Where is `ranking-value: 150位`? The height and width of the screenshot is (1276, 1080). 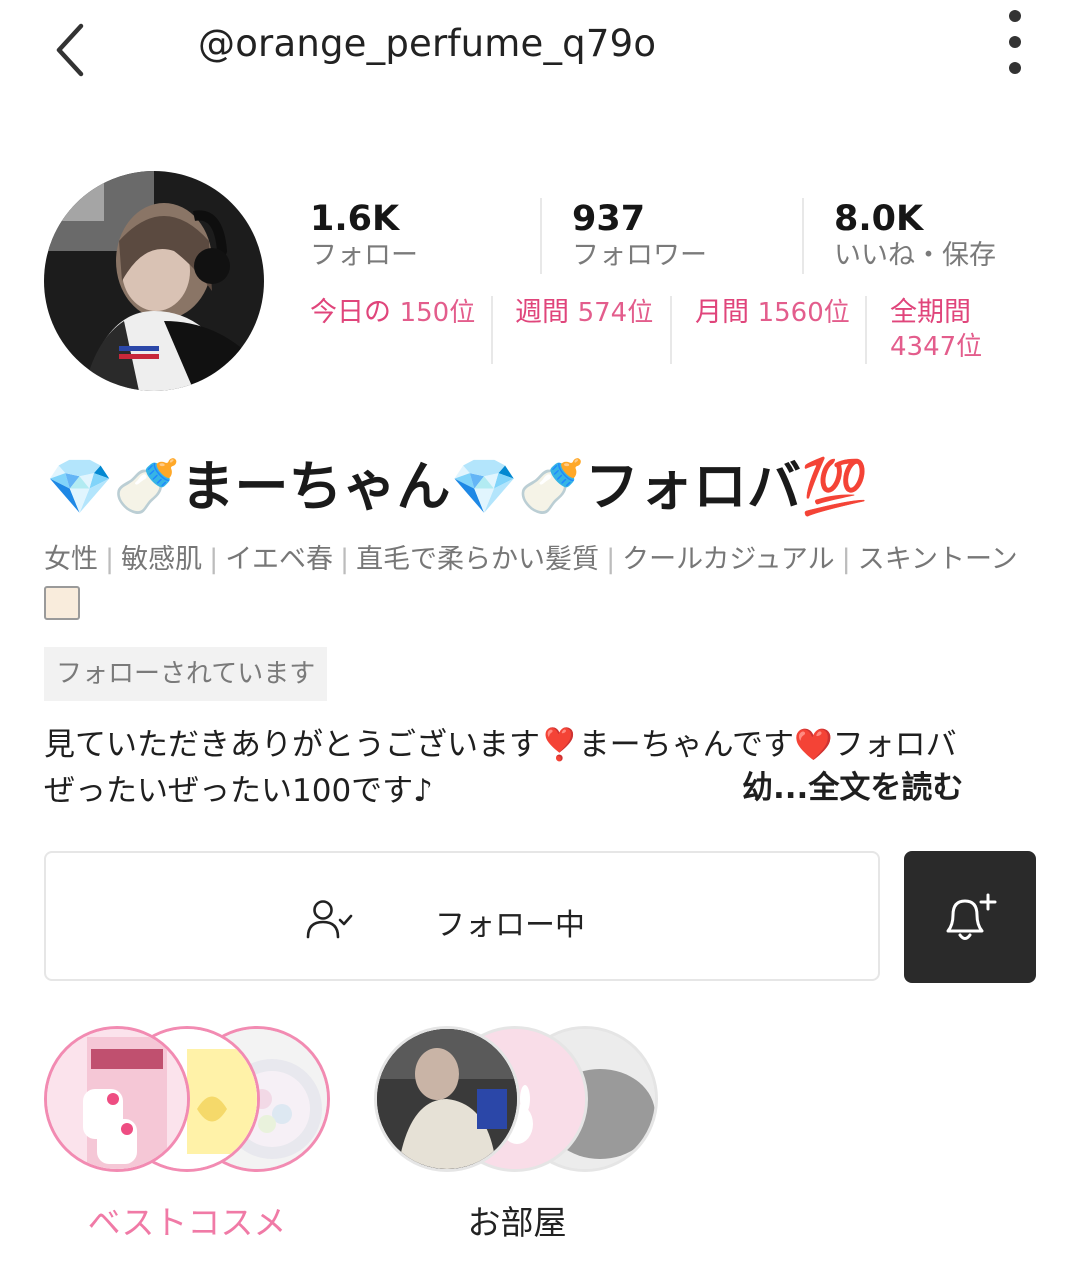
ranking-value: 150位 is located at coordinates (437, 313).